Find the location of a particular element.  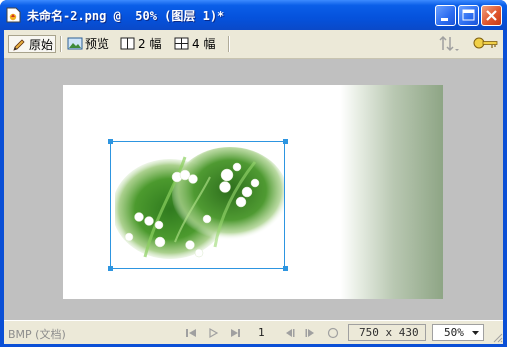

preview-button: 预览 is located at coordinates (91, 44).